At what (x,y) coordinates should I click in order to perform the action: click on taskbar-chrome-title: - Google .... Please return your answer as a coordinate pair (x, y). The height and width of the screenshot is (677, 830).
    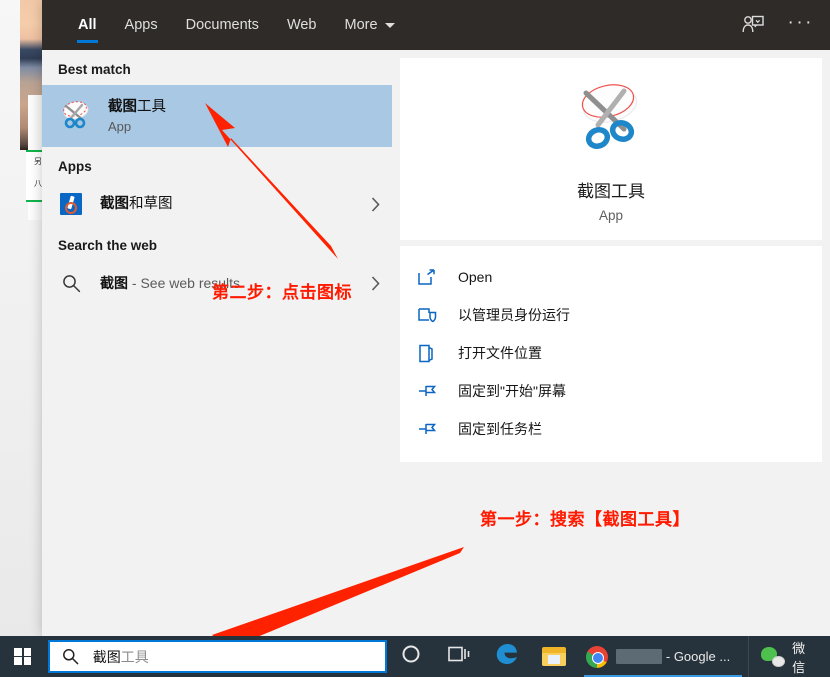
    Looking at the image, I should click on (696, 656).